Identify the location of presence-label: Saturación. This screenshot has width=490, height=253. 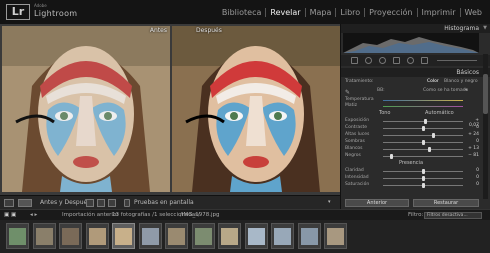
(357, 184).